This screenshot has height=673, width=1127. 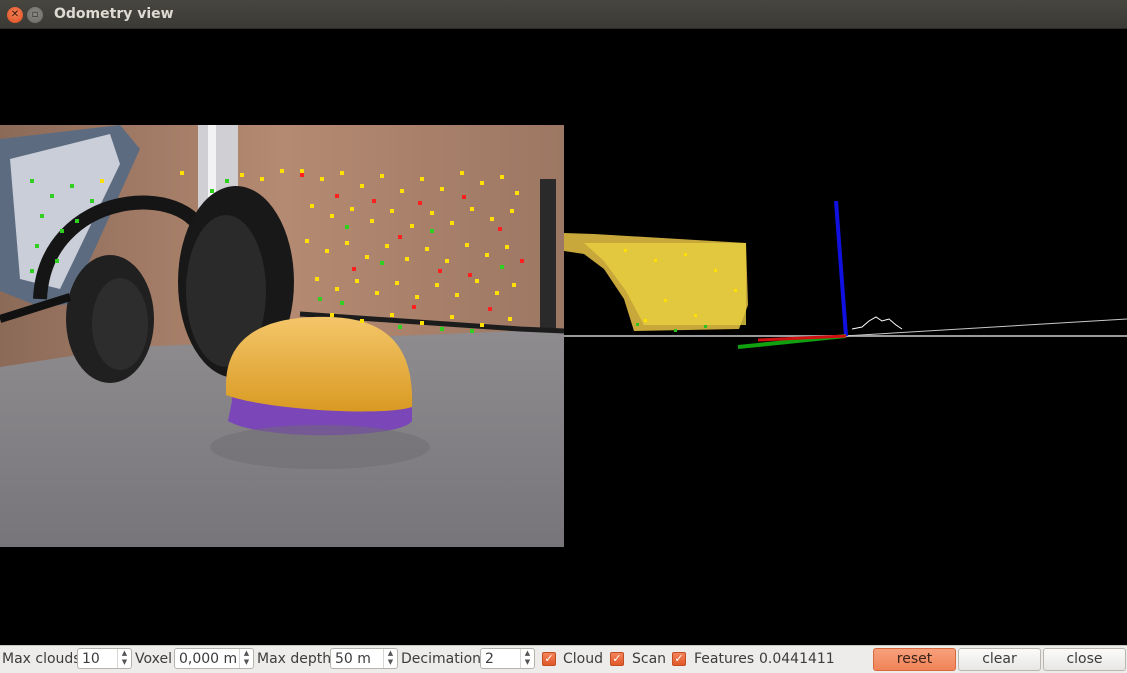 What do you see at coordinates (91, 659) in the screenshot?
I see `max-clouds-value: 10` at bounding box center [91, 659].